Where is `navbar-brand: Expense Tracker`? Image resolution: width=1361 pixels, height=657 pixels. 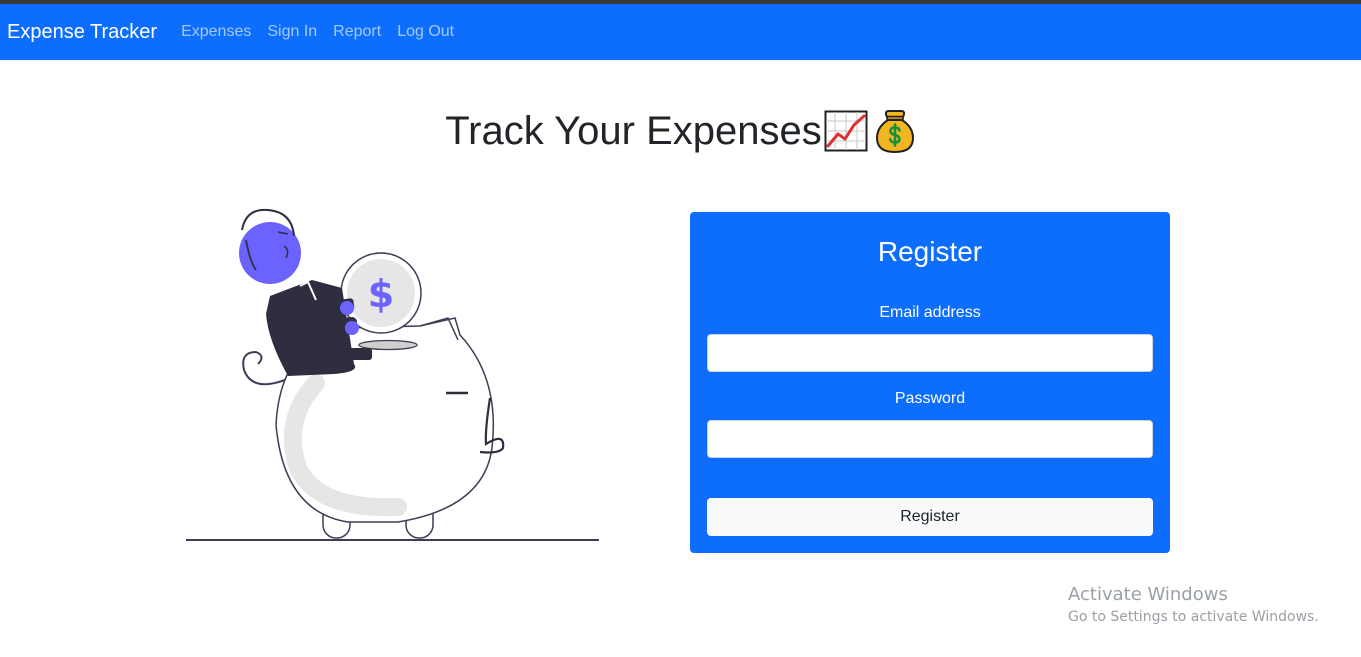
navbar-brand: Expense Tracker is located at coordinates (82, 32).